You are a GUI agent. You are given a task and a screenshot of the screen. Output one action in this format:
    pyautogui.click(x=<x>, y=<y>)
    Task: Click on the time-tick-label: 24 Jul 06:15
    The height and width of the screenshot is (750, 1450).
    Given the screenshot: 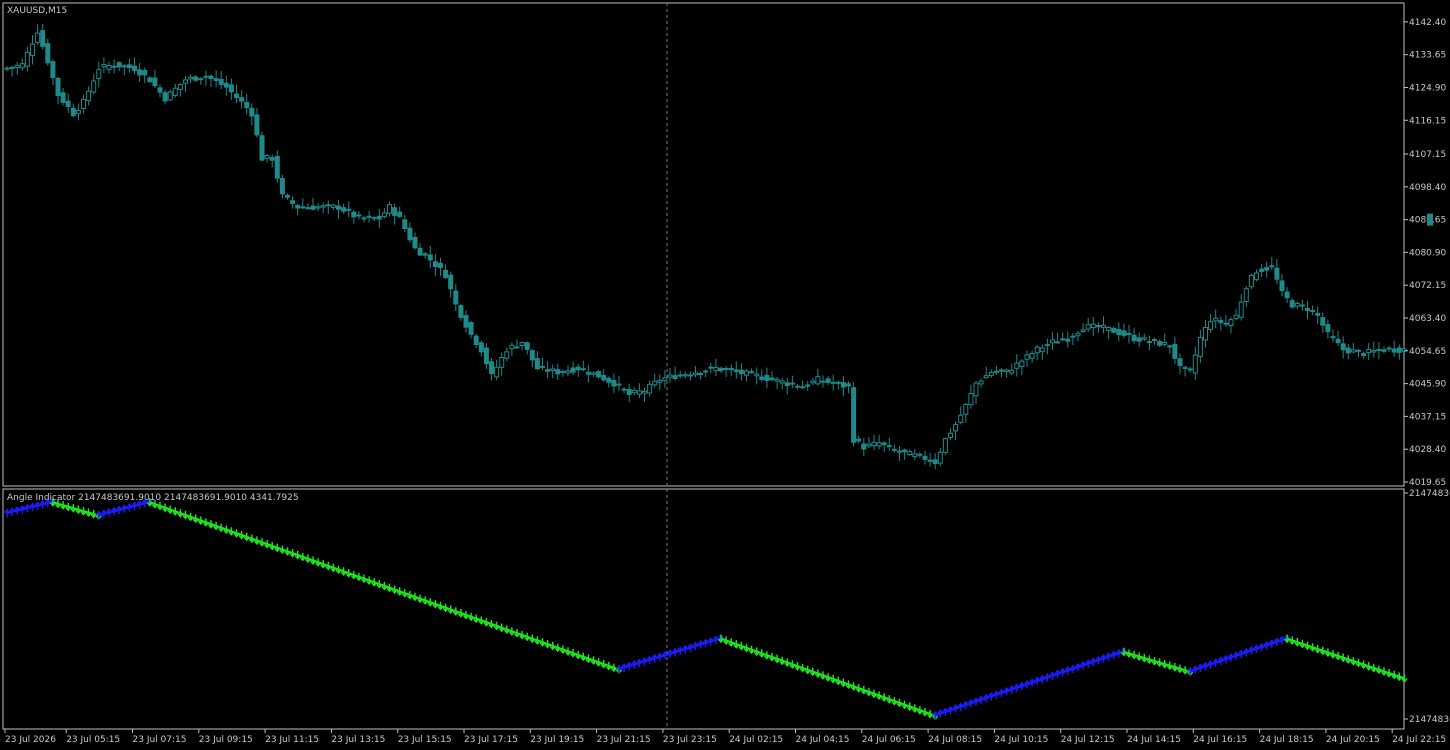 What is the action you would take?
    pyautogui.click(x=889, y=740)
    